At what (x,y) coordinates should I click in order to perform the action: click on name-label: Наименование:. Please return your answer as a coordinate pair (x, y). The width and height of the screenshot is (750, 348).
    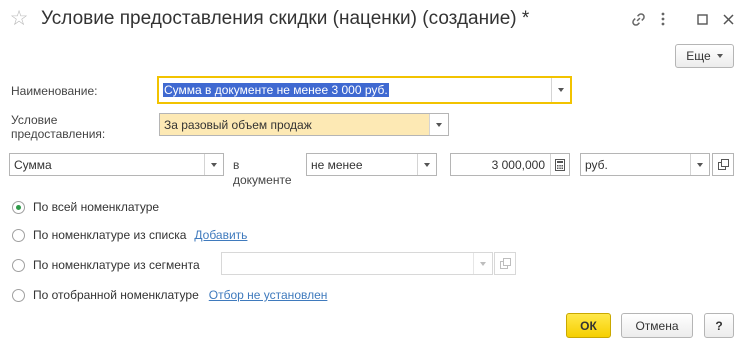
    Looking at the image, I should click on (54, 91).